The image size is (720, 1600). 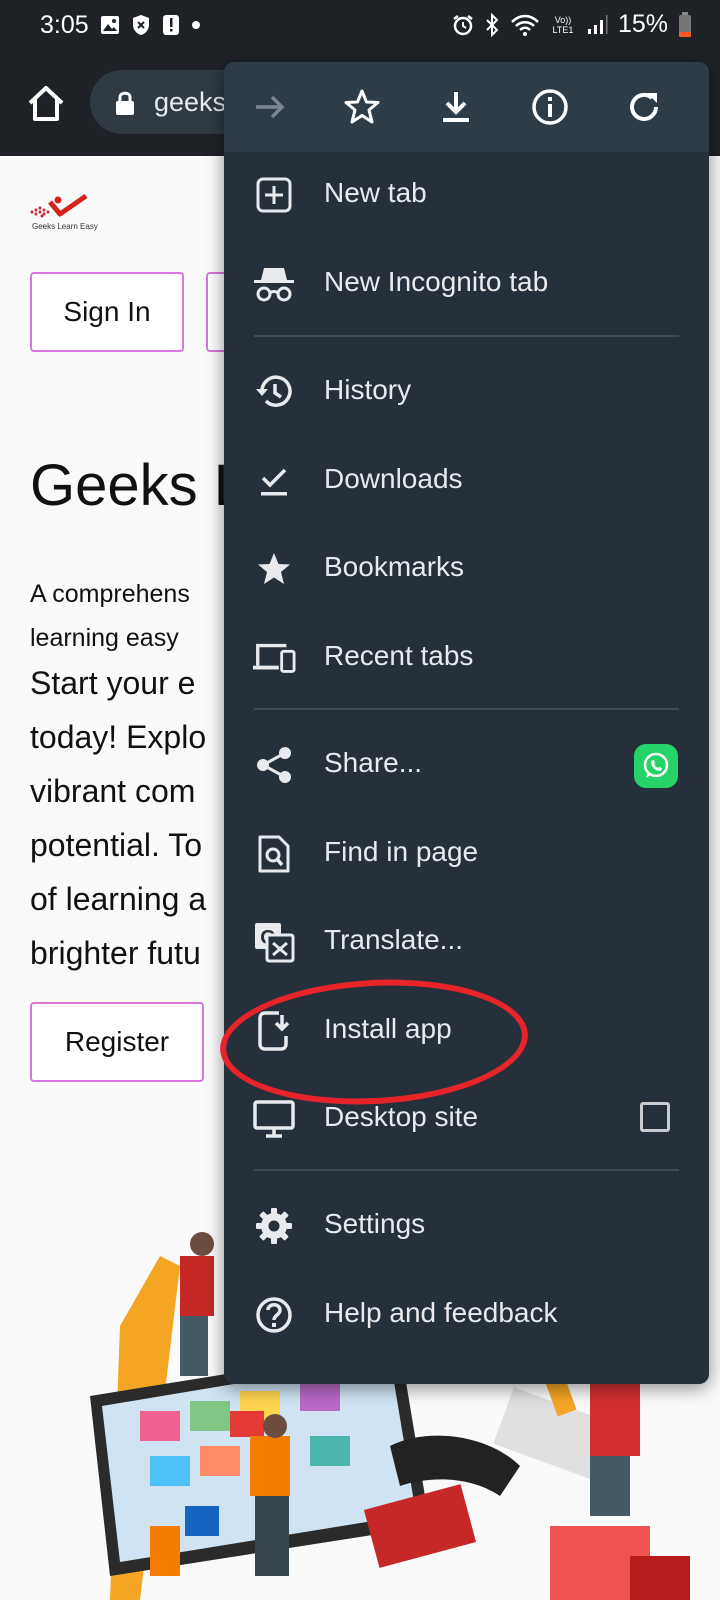 What do you see at coordinates (110, 25) in the screenshot?
I see `gallery-icon` at bounding box center [110, 25].